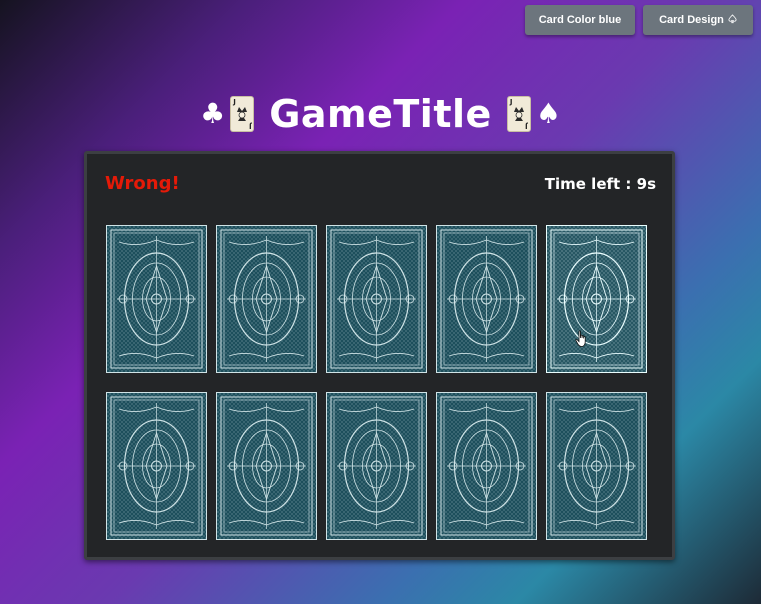  I want to click on card-color-label: Card Color blue, so click(580, 20).